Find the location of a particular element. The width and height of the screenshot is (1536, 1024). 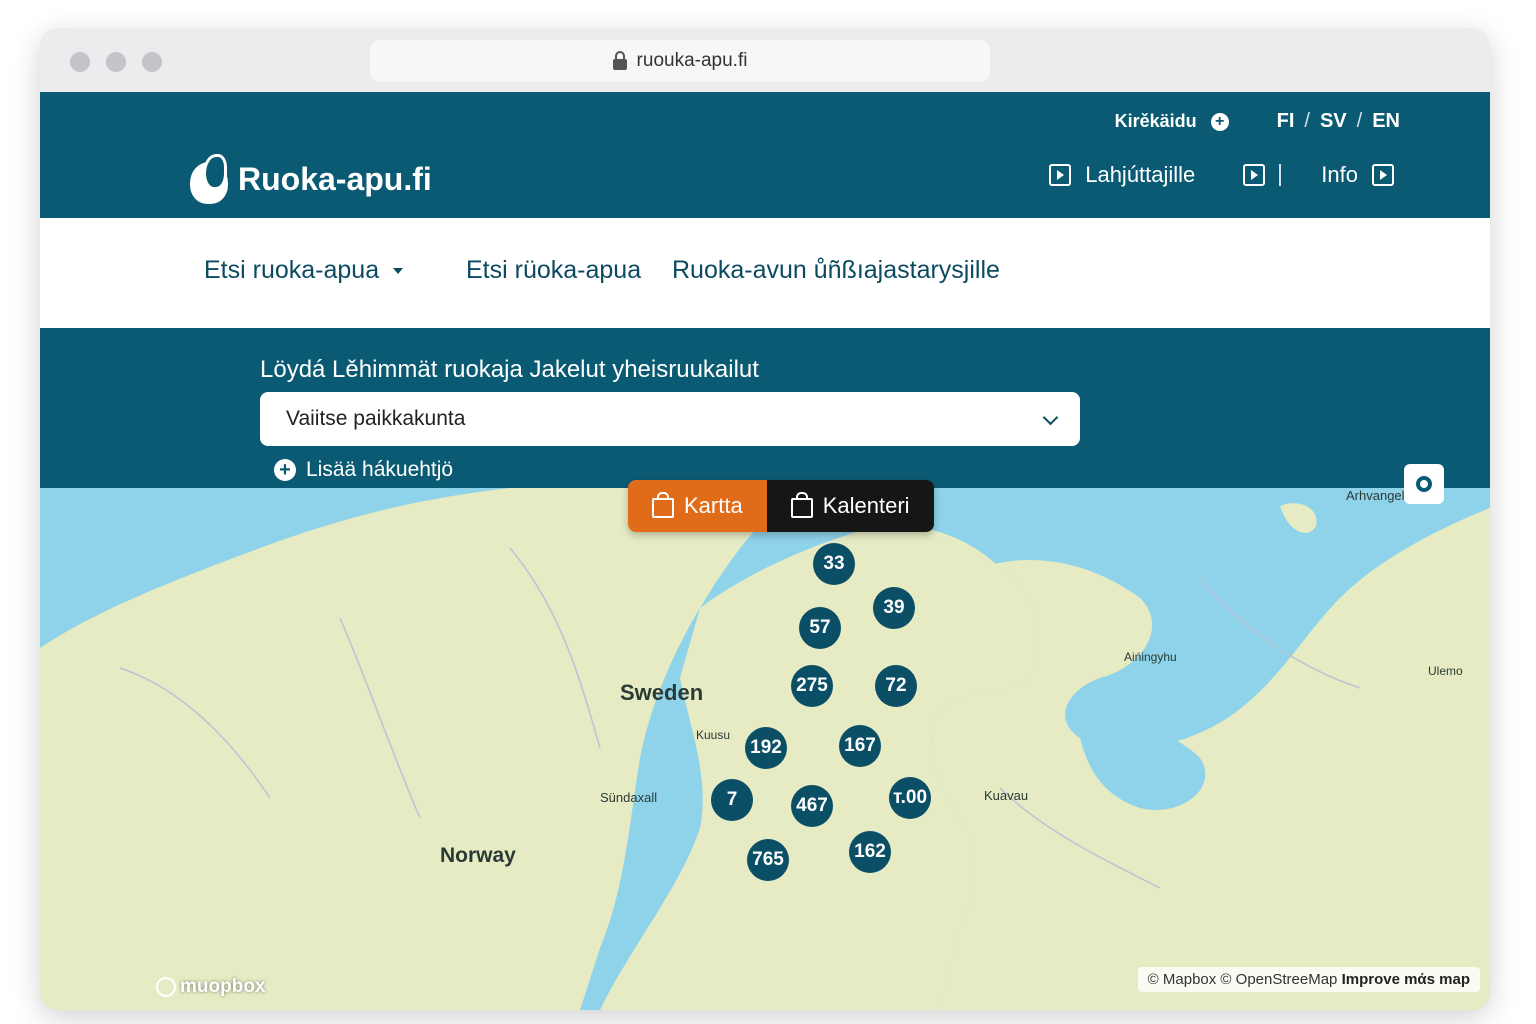

chevron-down-icon is located at coordinates (1050, 417).